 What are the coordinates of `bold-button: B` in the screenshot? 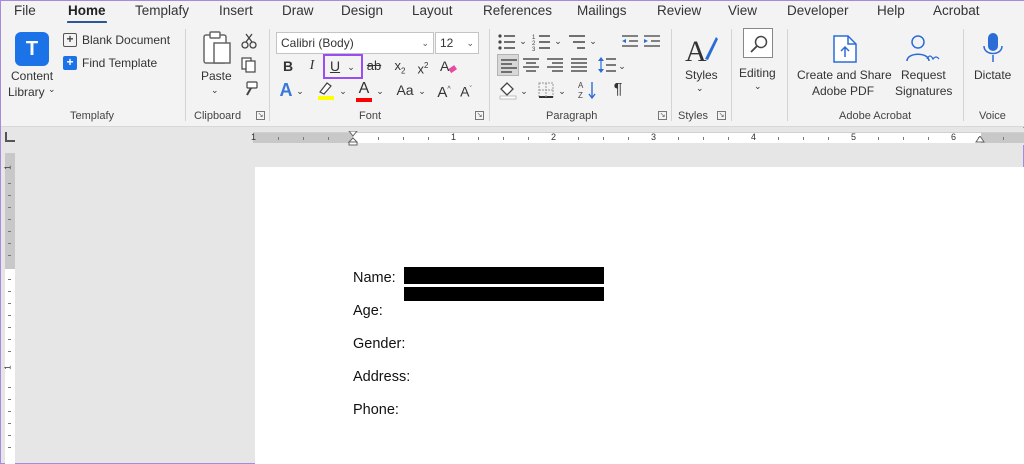 It's located at (288, 67).